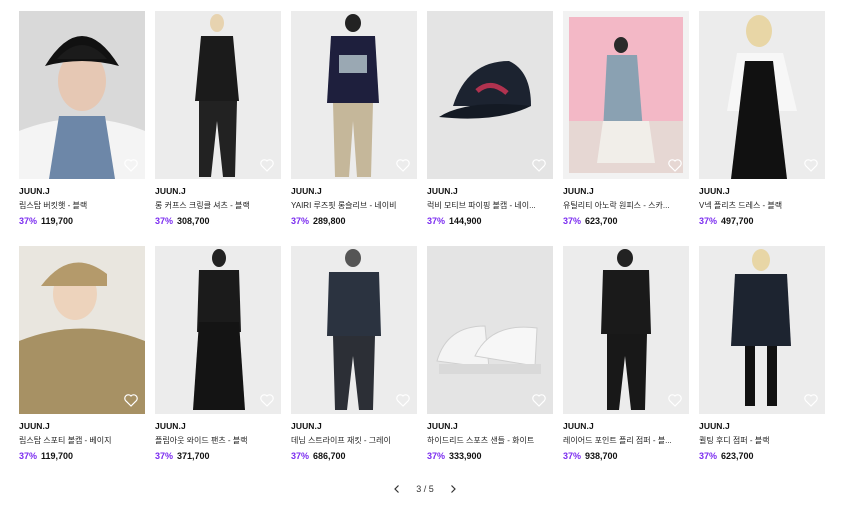 Image resolution: width=850 pixels, height=505 pixels. I want to click on price-row: 37% 119,700, so click(82, 221).